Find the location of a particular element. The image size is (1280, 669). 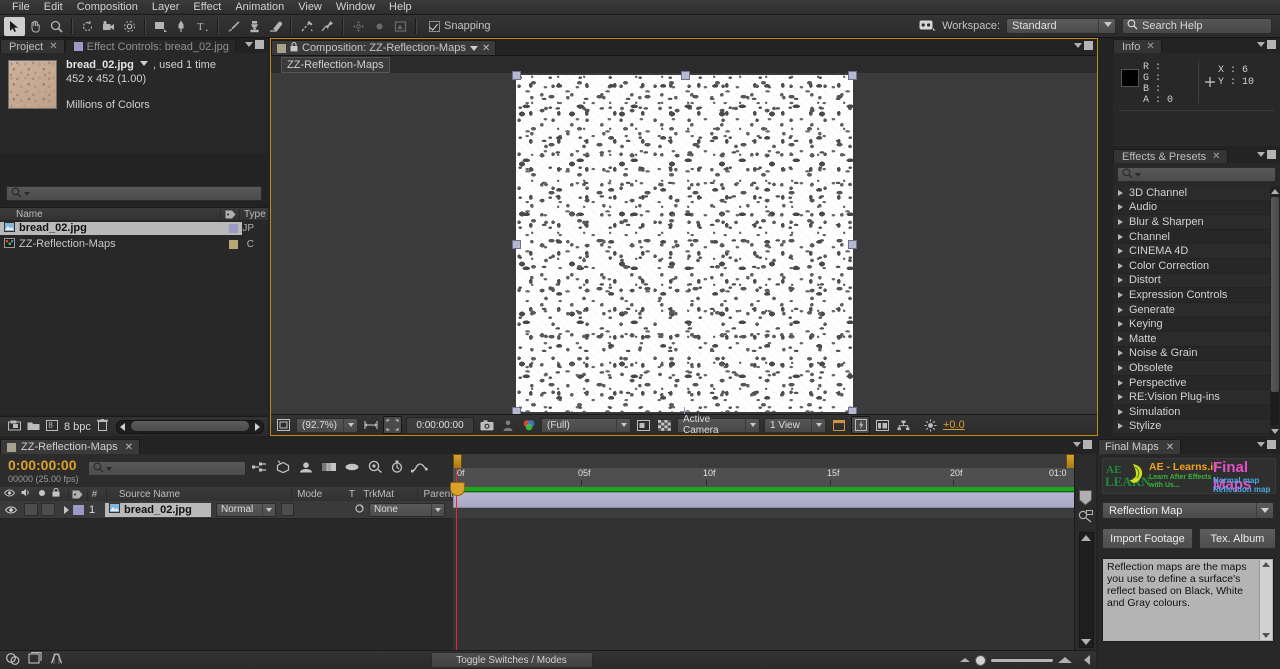

effect-category: RE:Vision Plug-ins is located at coordinates (1191, 397).